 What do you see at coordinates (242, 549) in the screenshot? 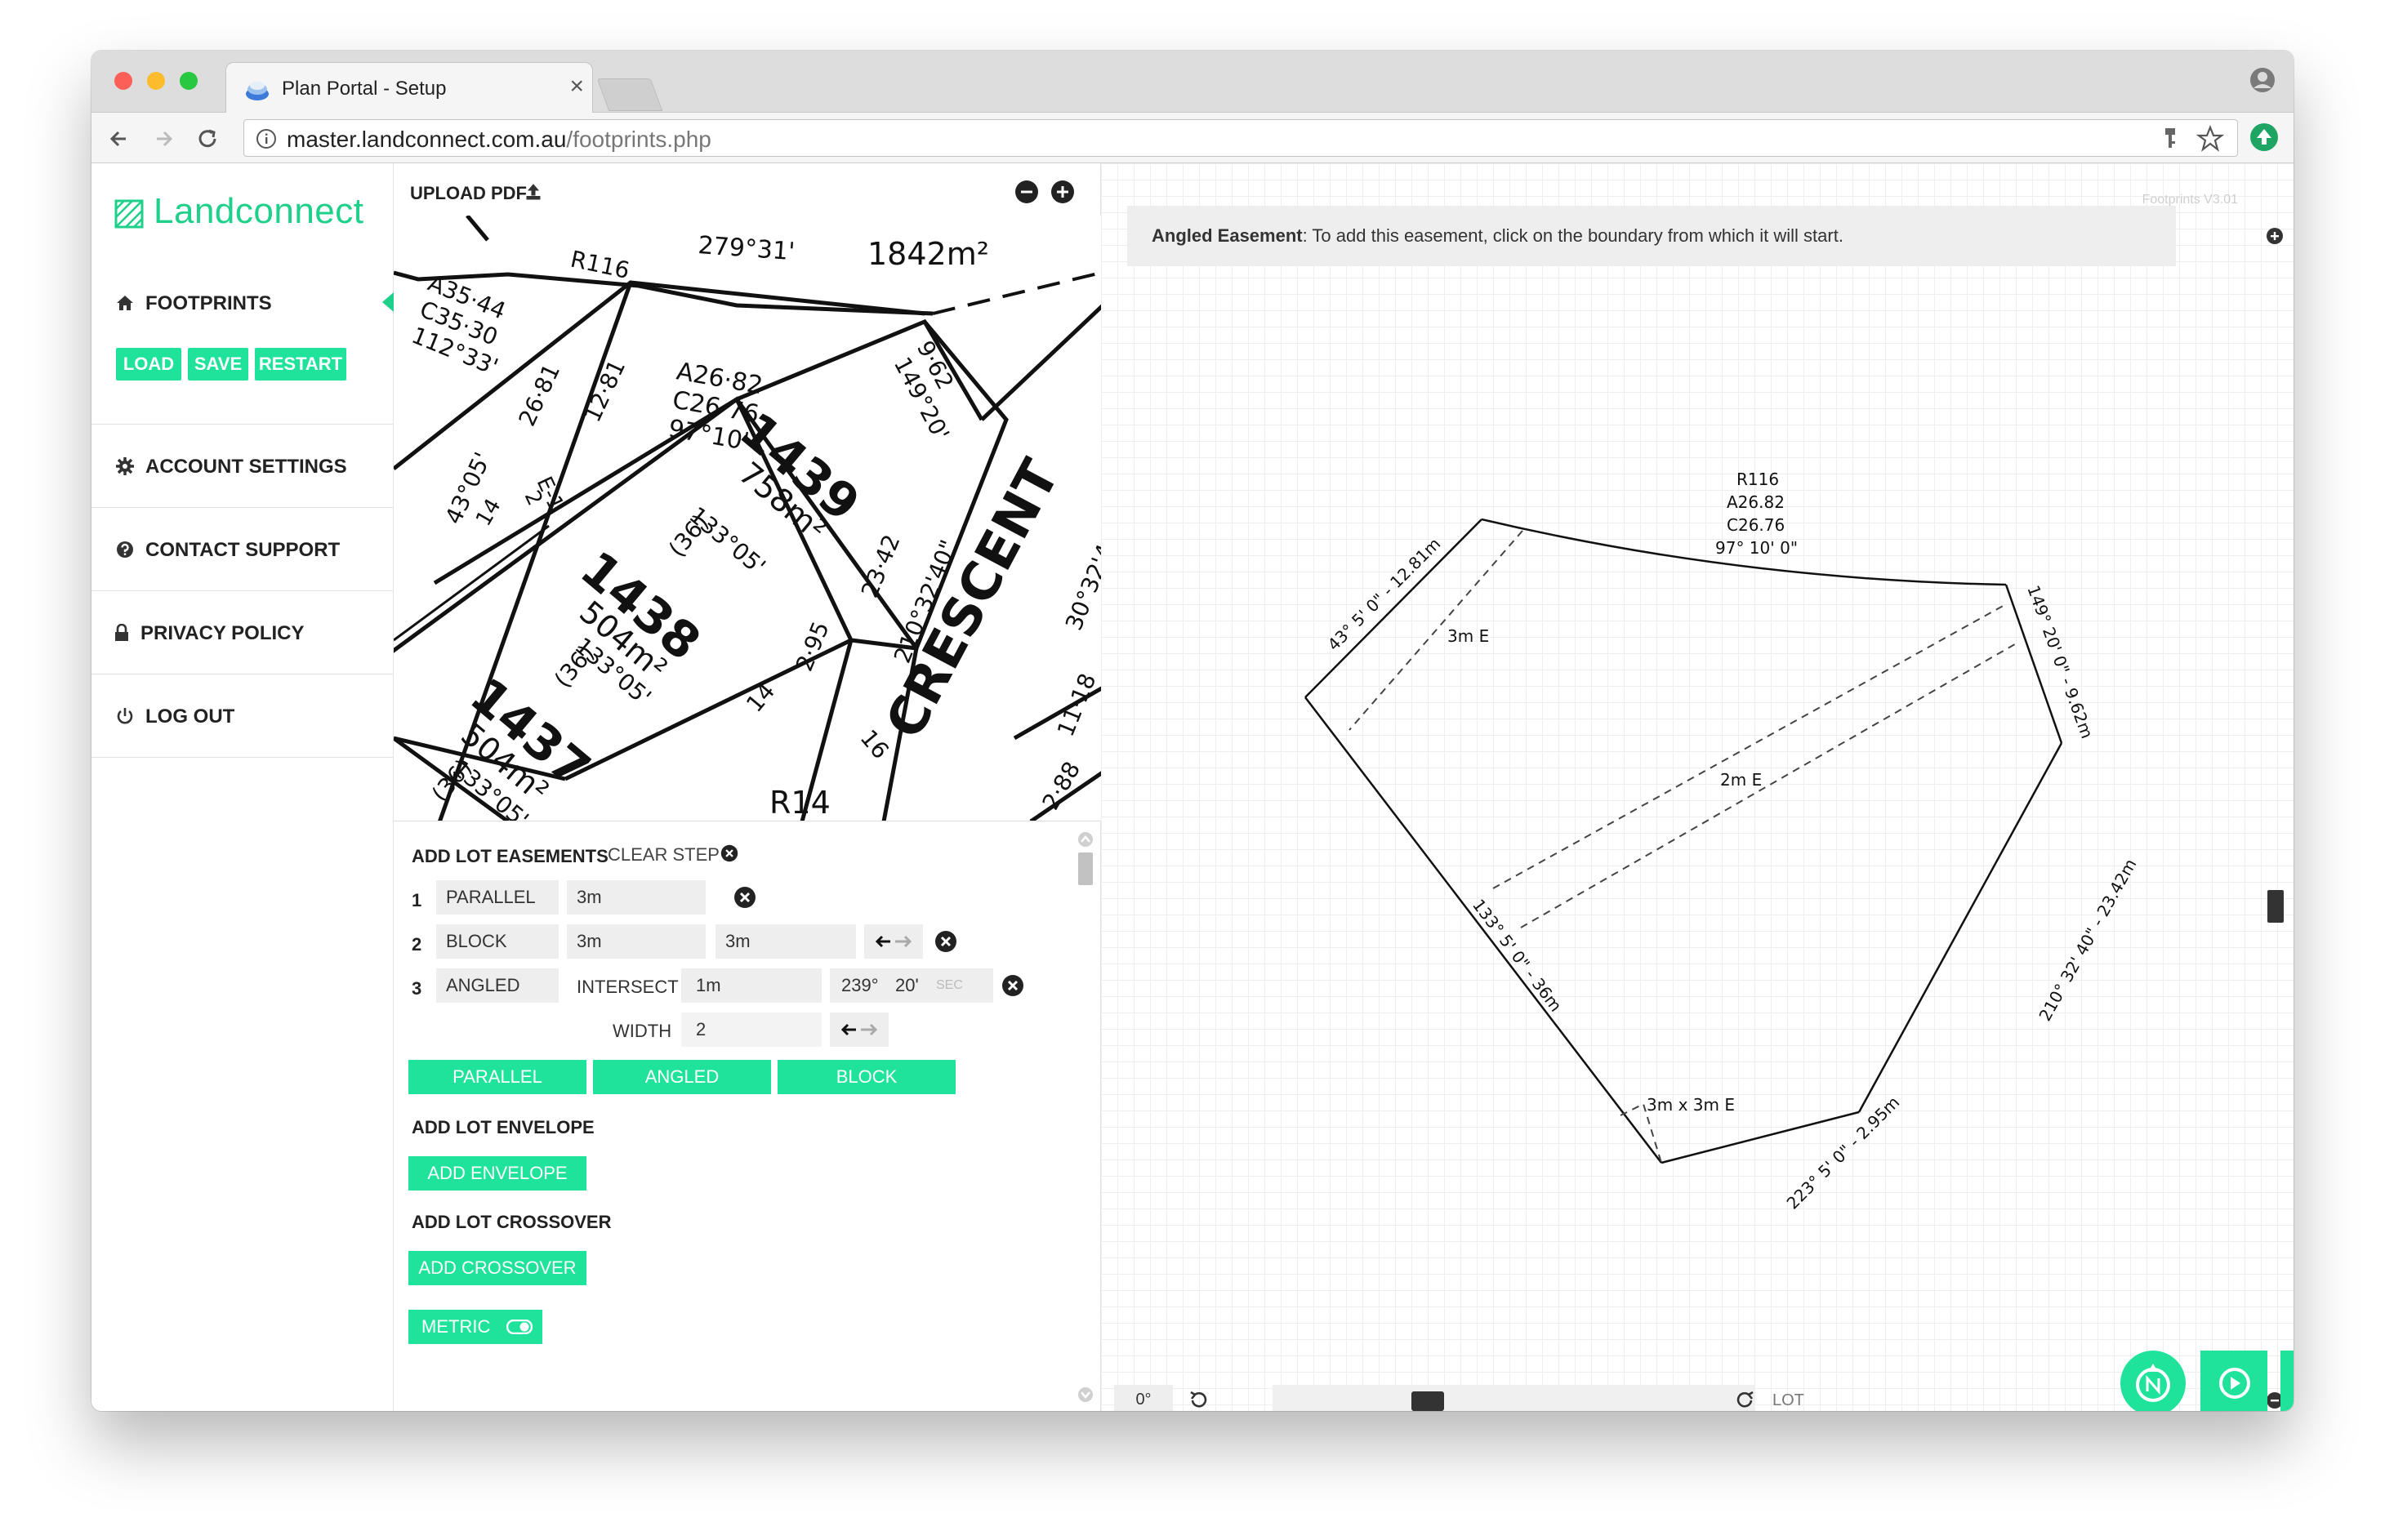
I see `sidebar-item-contact-support: CONTACT SUPPORT` at bounding box center [242, 549].